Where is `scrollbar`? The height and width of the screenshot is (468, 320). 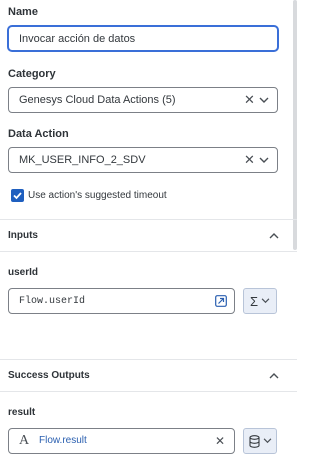 scrollbar is located at coordinates (295, 125).